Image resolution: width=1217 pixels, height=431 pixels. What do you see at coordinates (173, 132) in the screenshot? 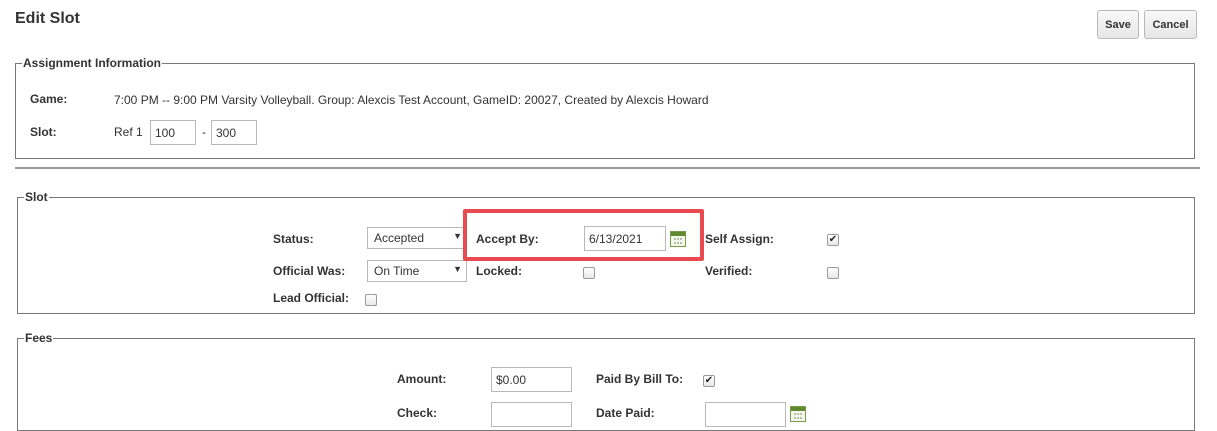
I see `slot-from-input: 100` at bounding box center [173, 132].